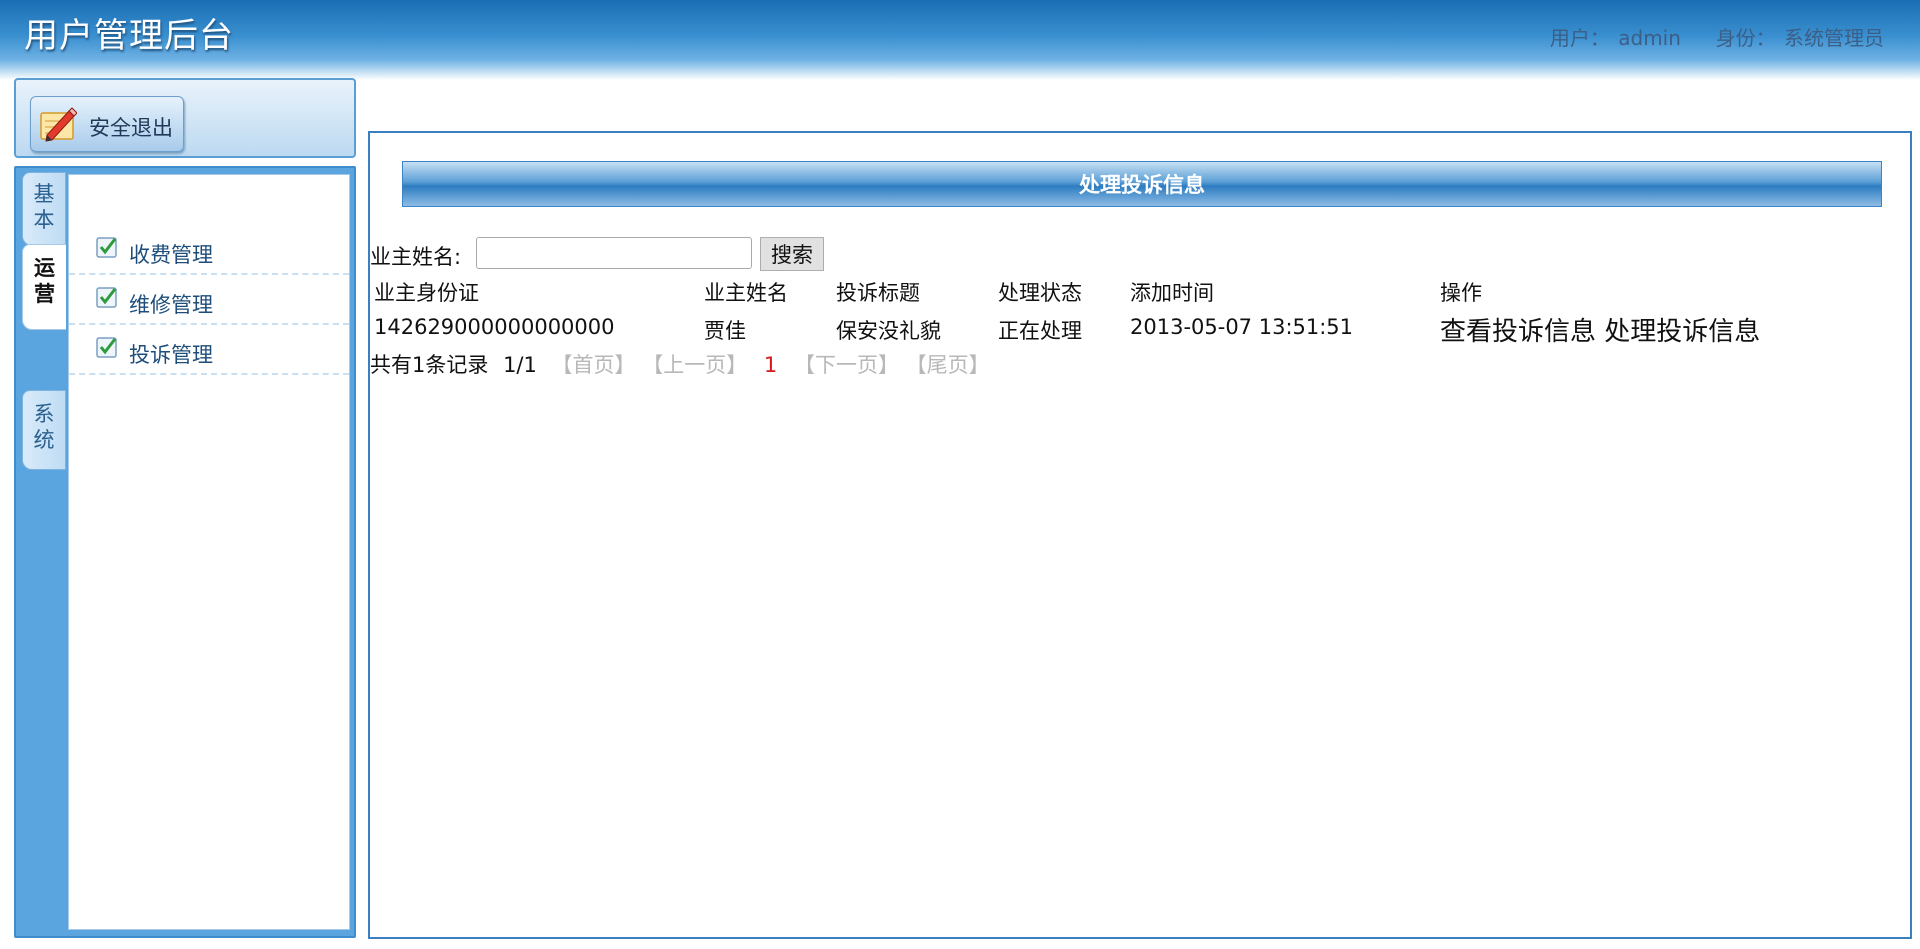  I want to click on column-header: 操作, so click(1461, 293).